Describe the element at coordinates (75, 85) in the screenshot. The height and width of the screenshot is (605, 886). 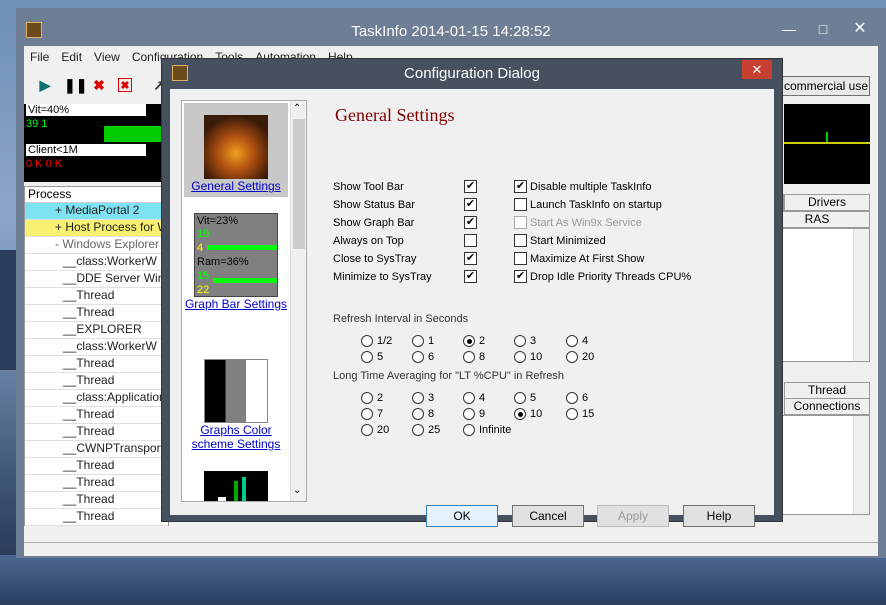
I see `pause-icon: ❚❚` at that location.